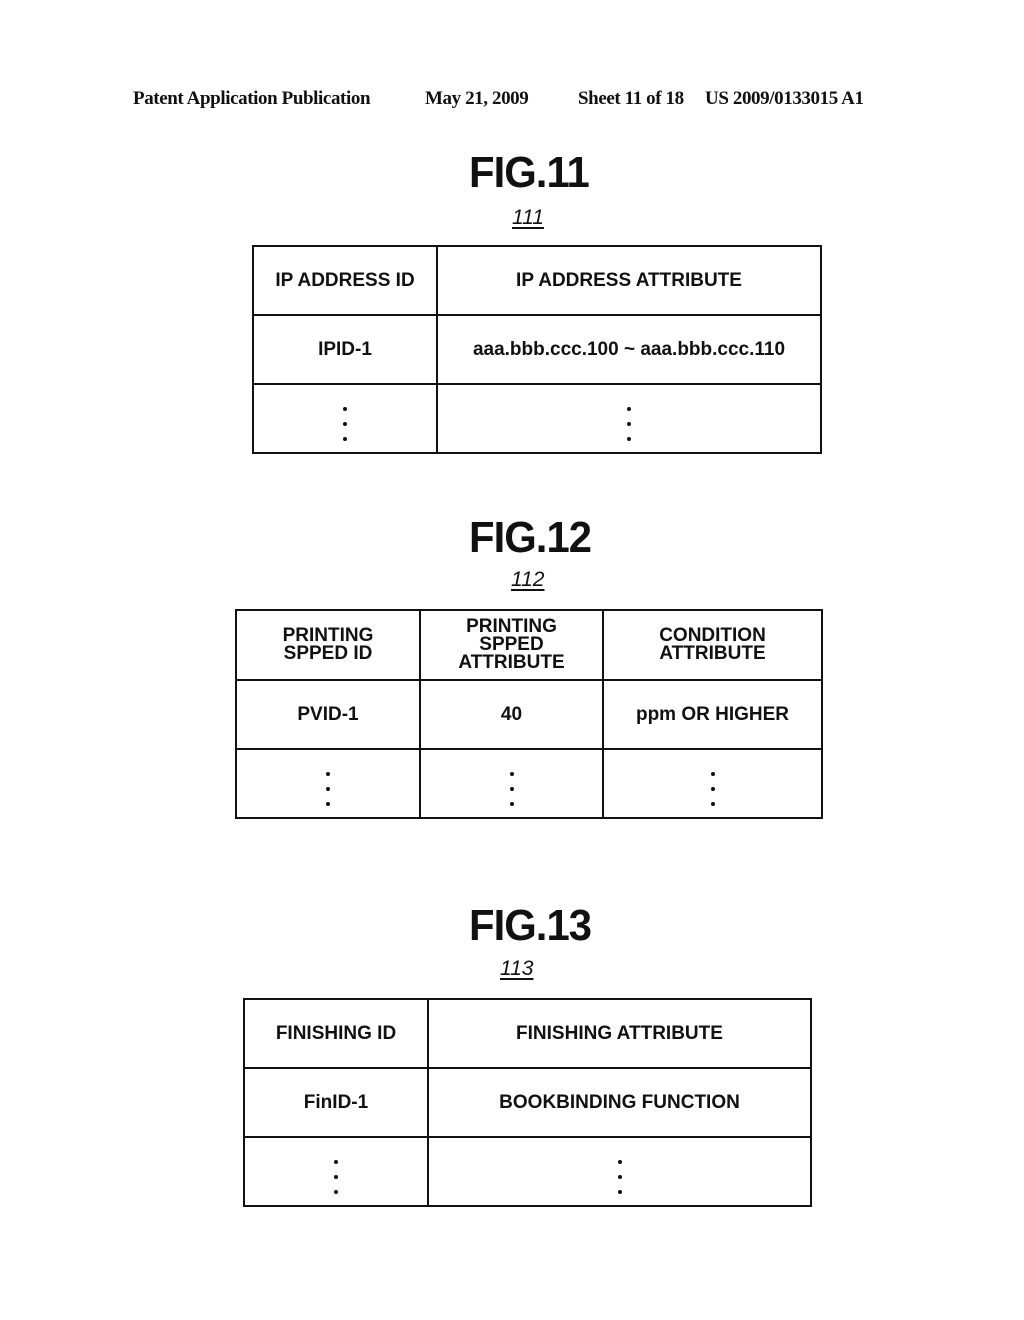  What do you see at coordinates (252, 98) in the screenshot?
I see `publication-label: Patent Application Publication` at bounding box center [252, 98].